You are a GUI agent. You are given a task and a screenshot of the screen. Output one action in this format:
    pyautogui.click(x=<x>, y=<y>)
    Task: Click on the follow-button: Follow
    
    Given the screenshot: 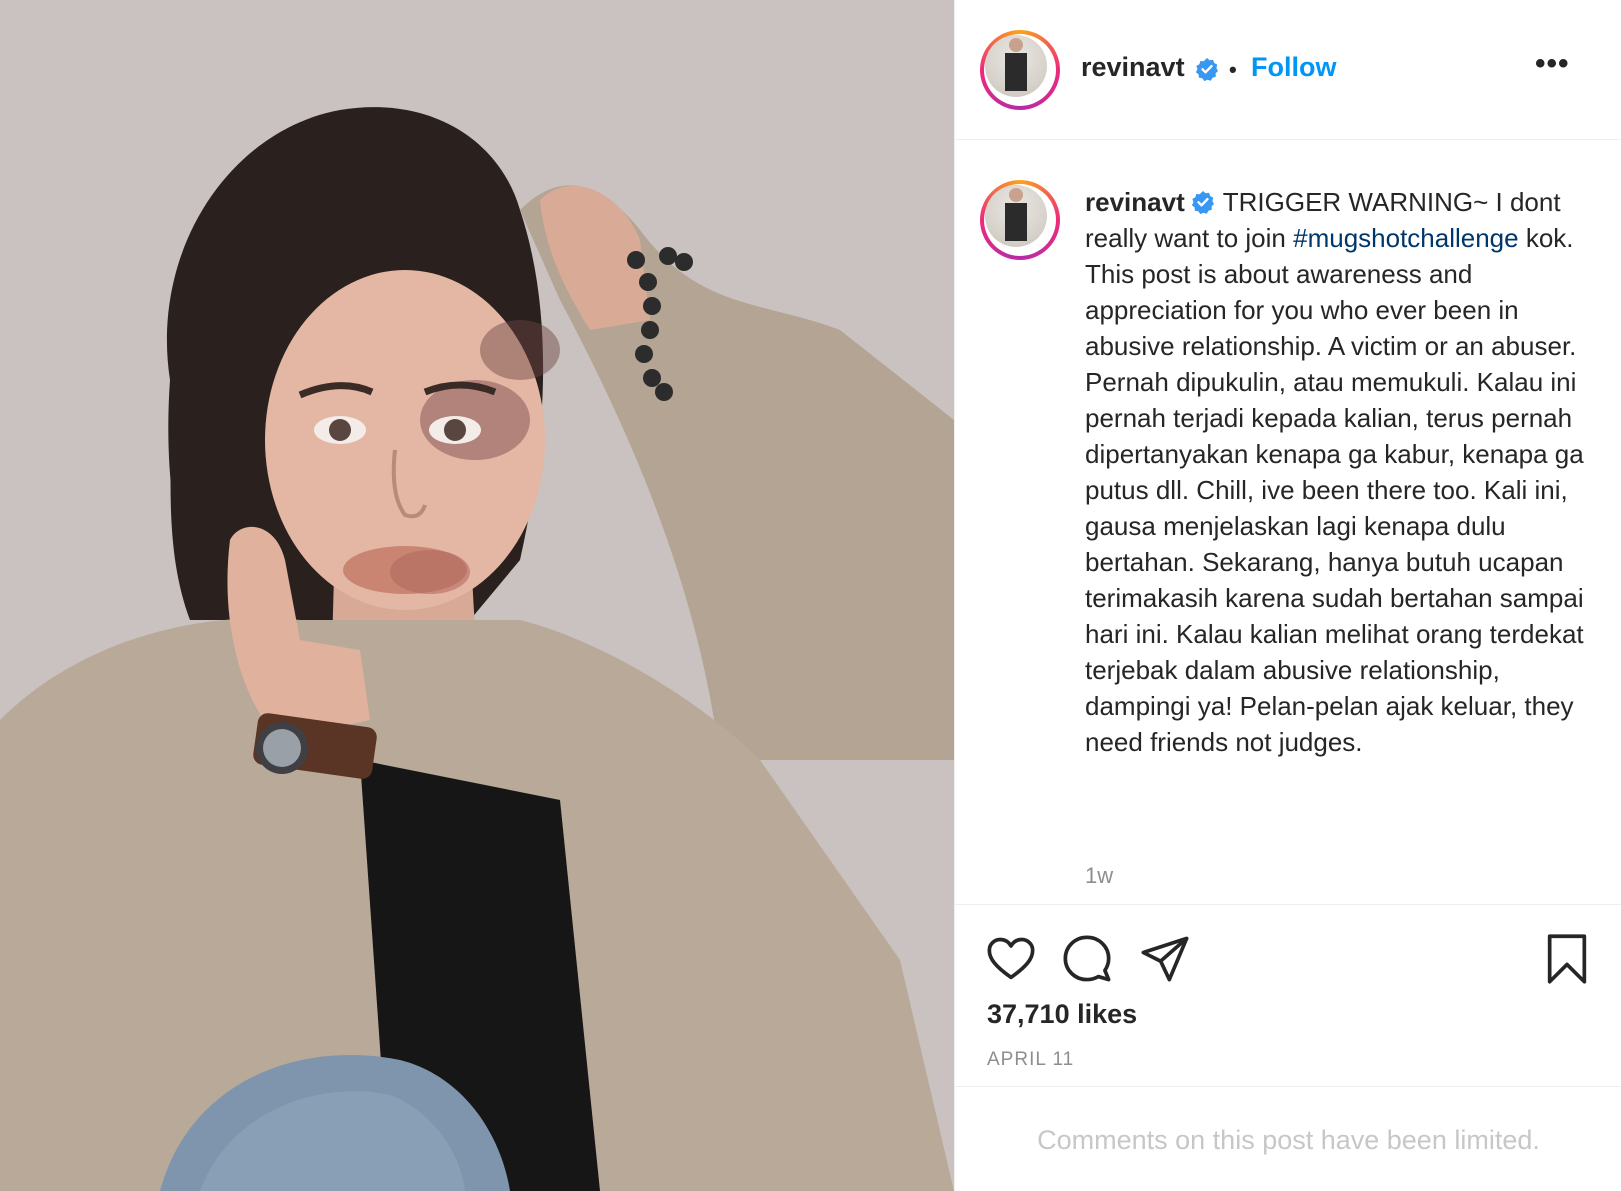 What is the action you would take?
    pyautogui.click(x=1293, y=67)
    